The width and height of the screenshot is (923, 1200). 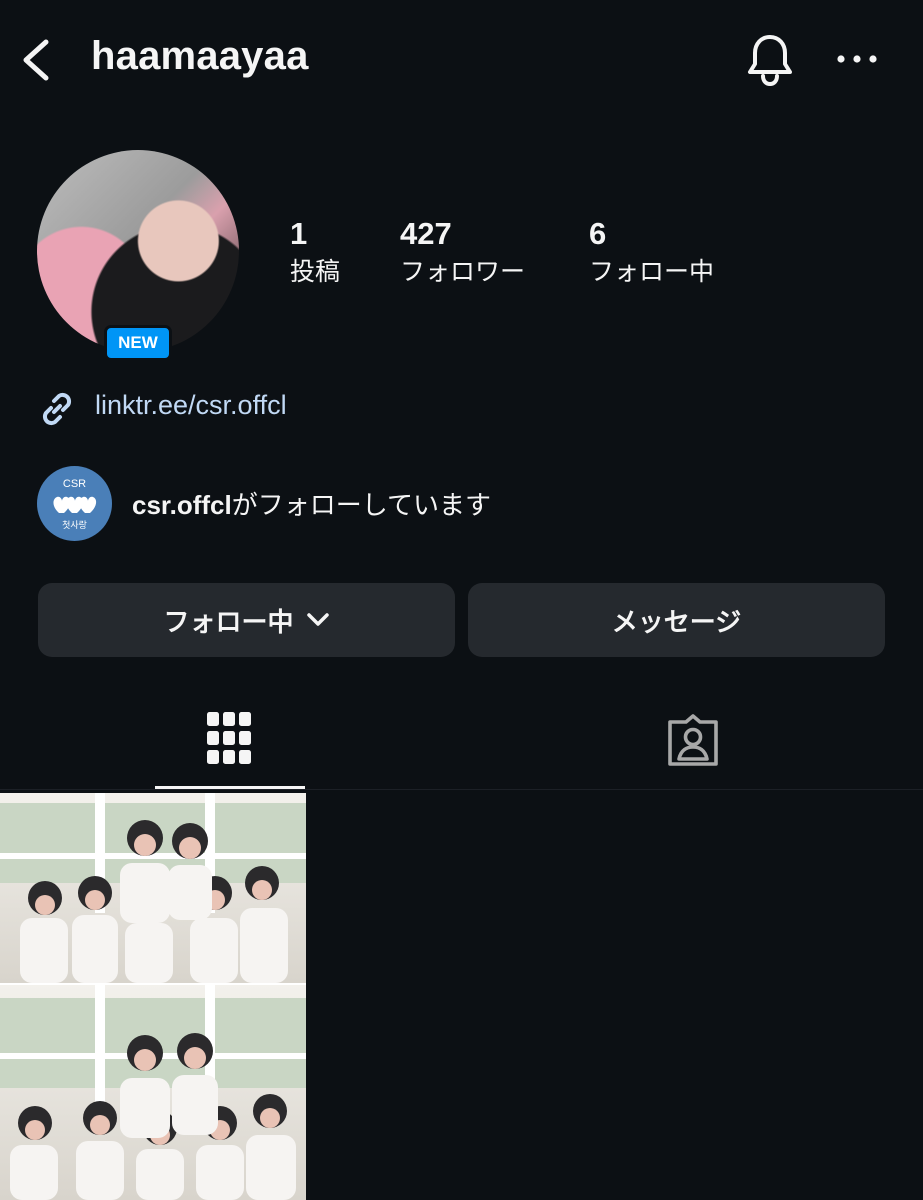 What do you see at coordinates (191, 405) in the screenshot?
I see `bio-link: linktr.ee/csr.offcl` at bounding box center [191, 405].